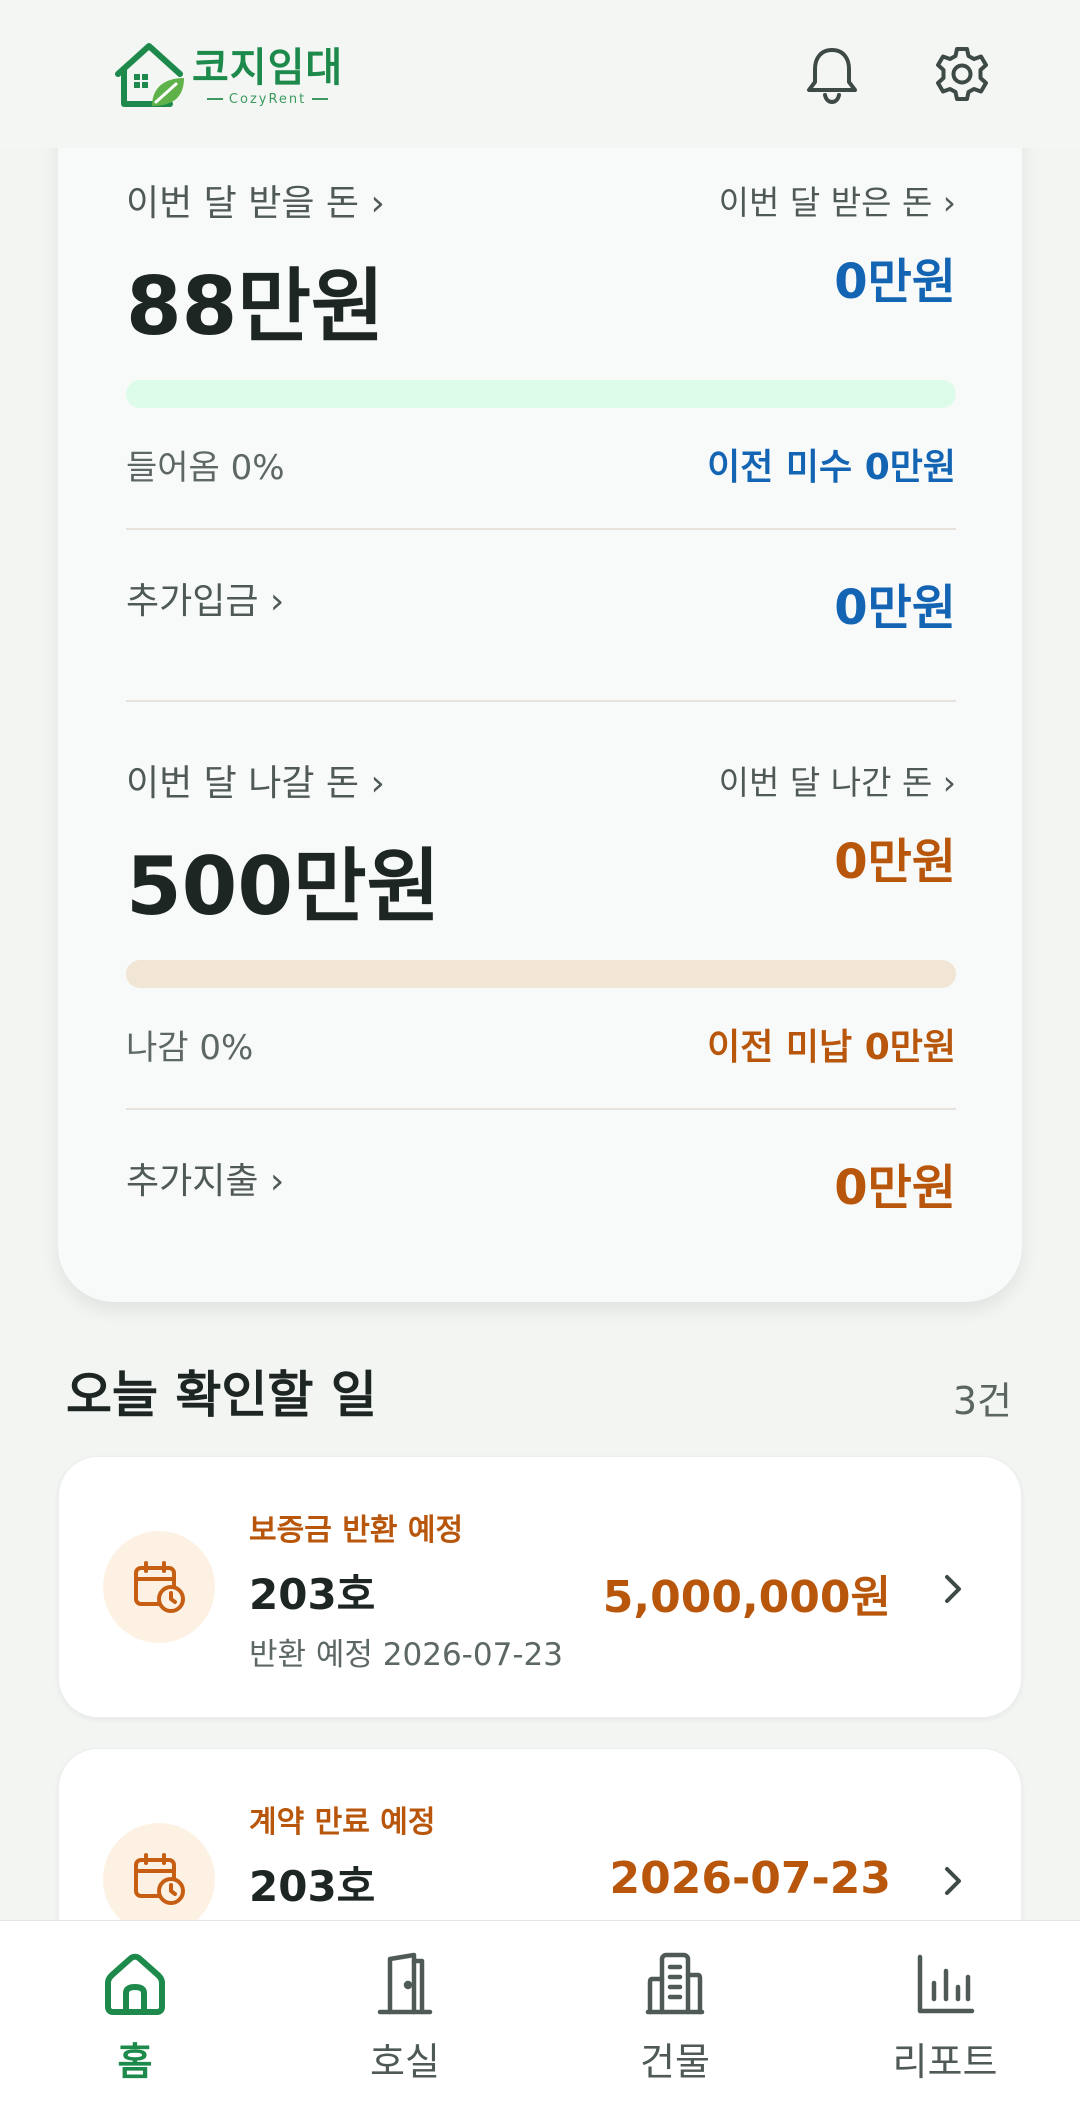 This screenshot has height=2111, width=1080. I want to click on expense-expected-label: 이번 달 나갈 돈 ›, so click(255, 780).